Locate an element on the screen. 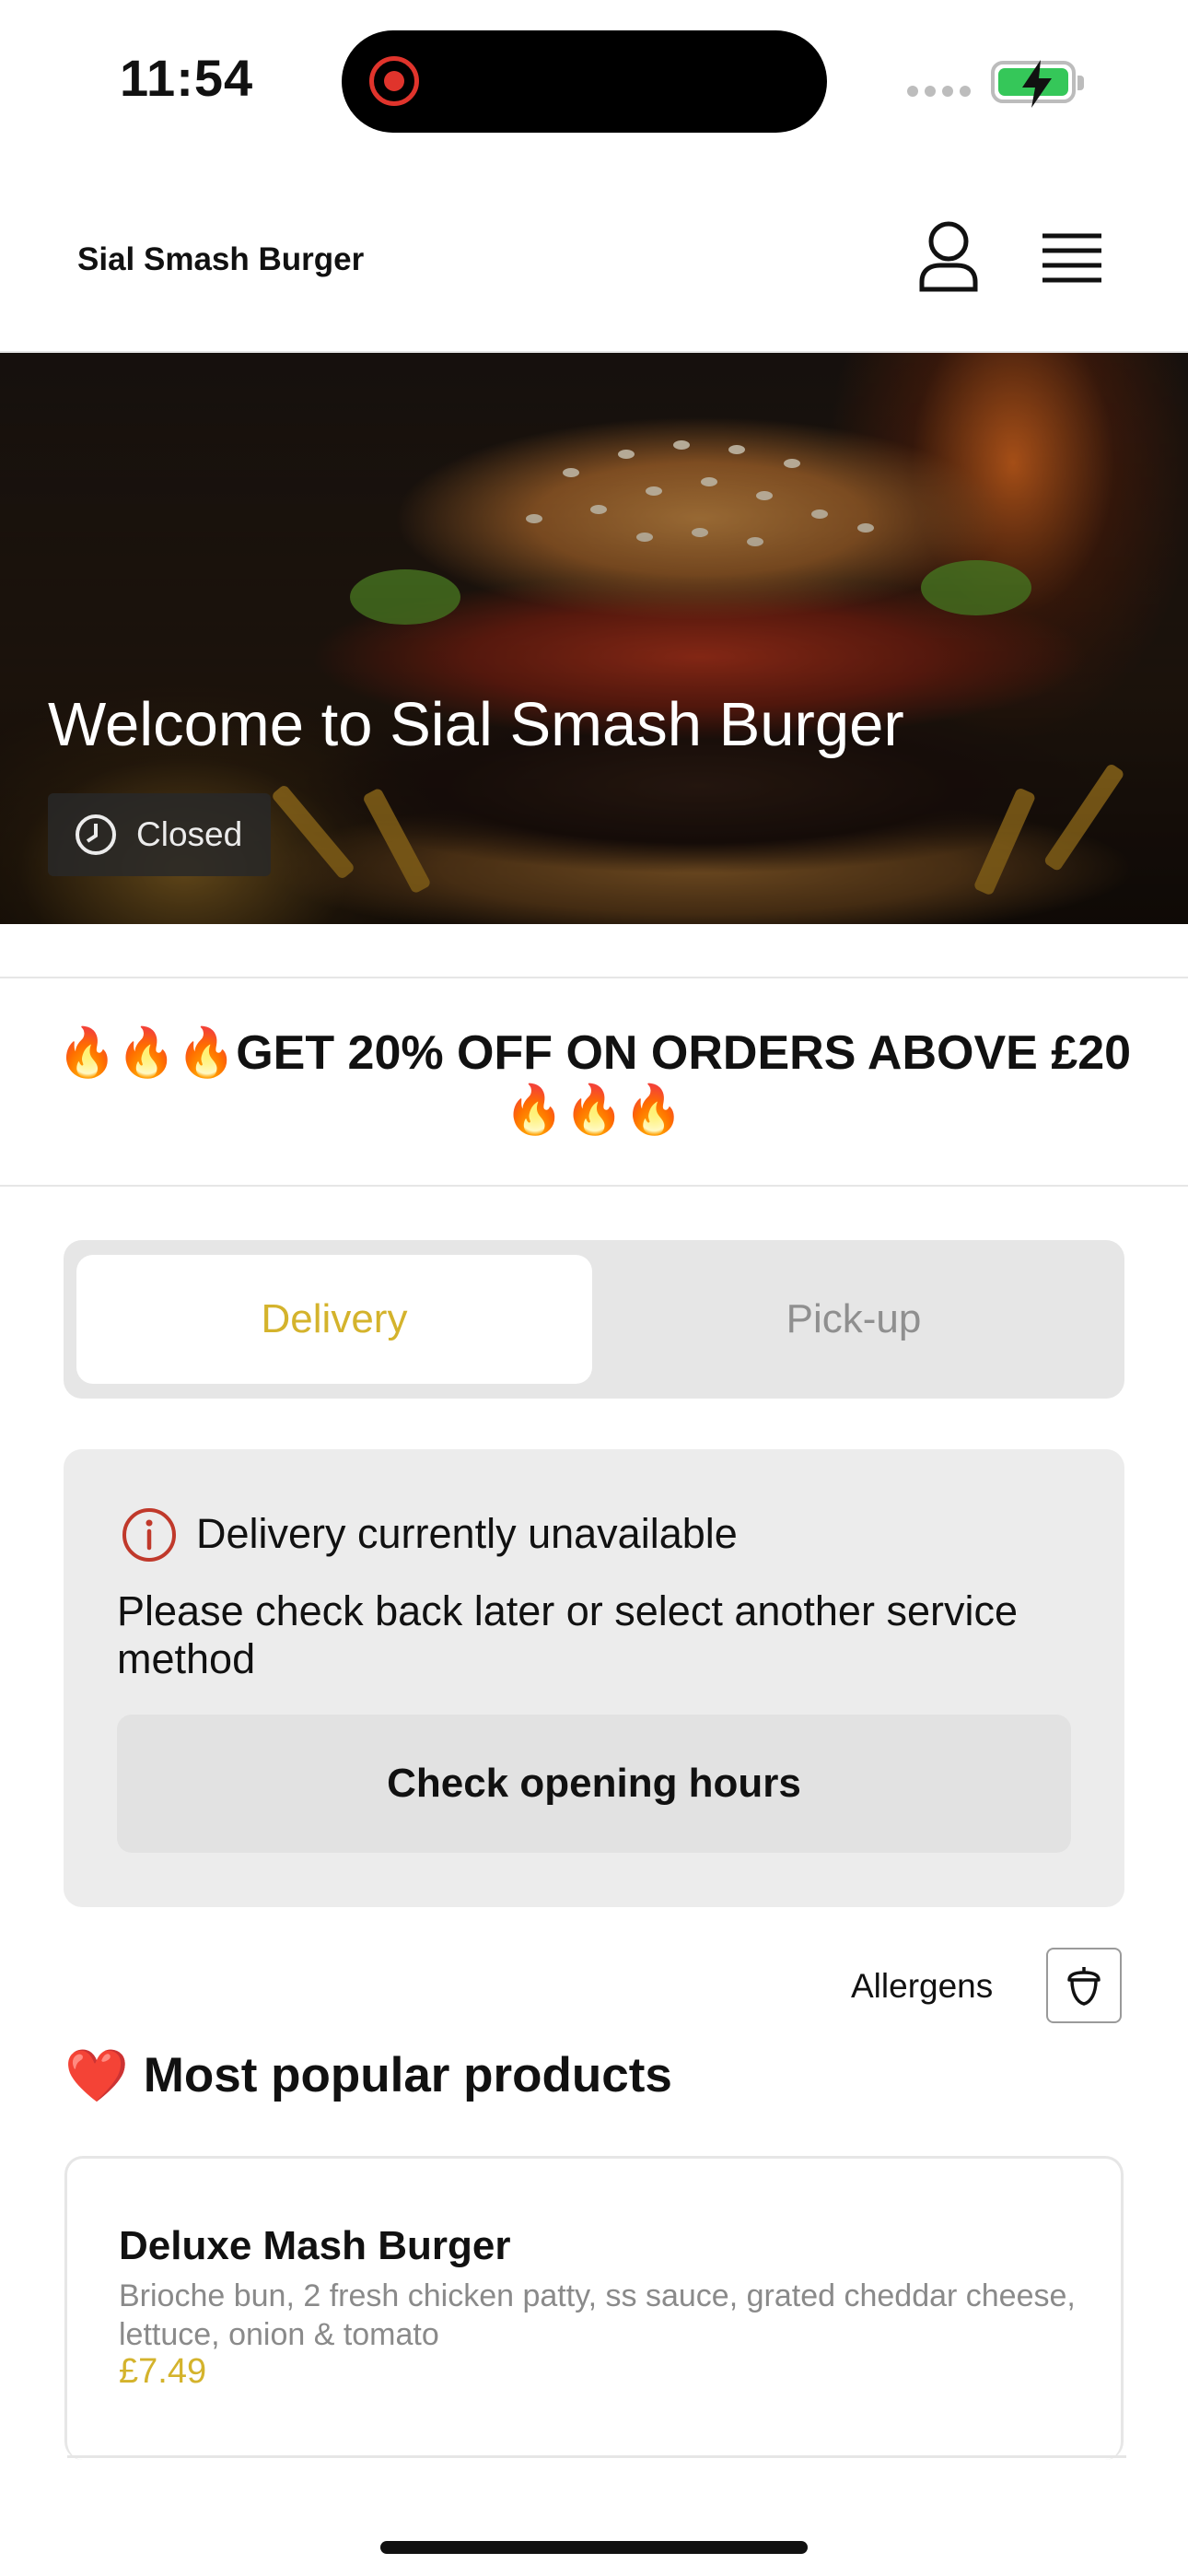 This screenshot has width=1188, height=2576. notice-title: Delivery currently unavailable is located at coordinates (467, 1533).